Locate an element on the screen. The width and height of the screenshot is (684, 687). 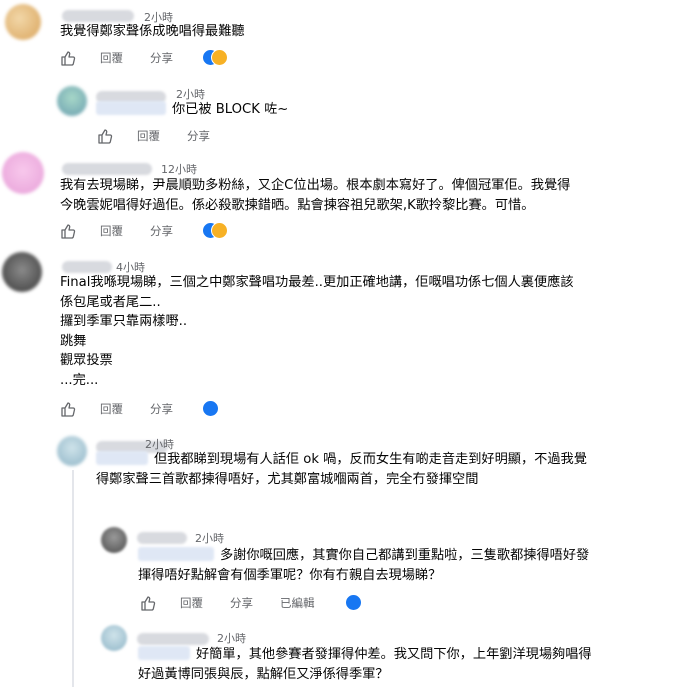
edited-label: 已編輯 is located at coordinates (297, 603).